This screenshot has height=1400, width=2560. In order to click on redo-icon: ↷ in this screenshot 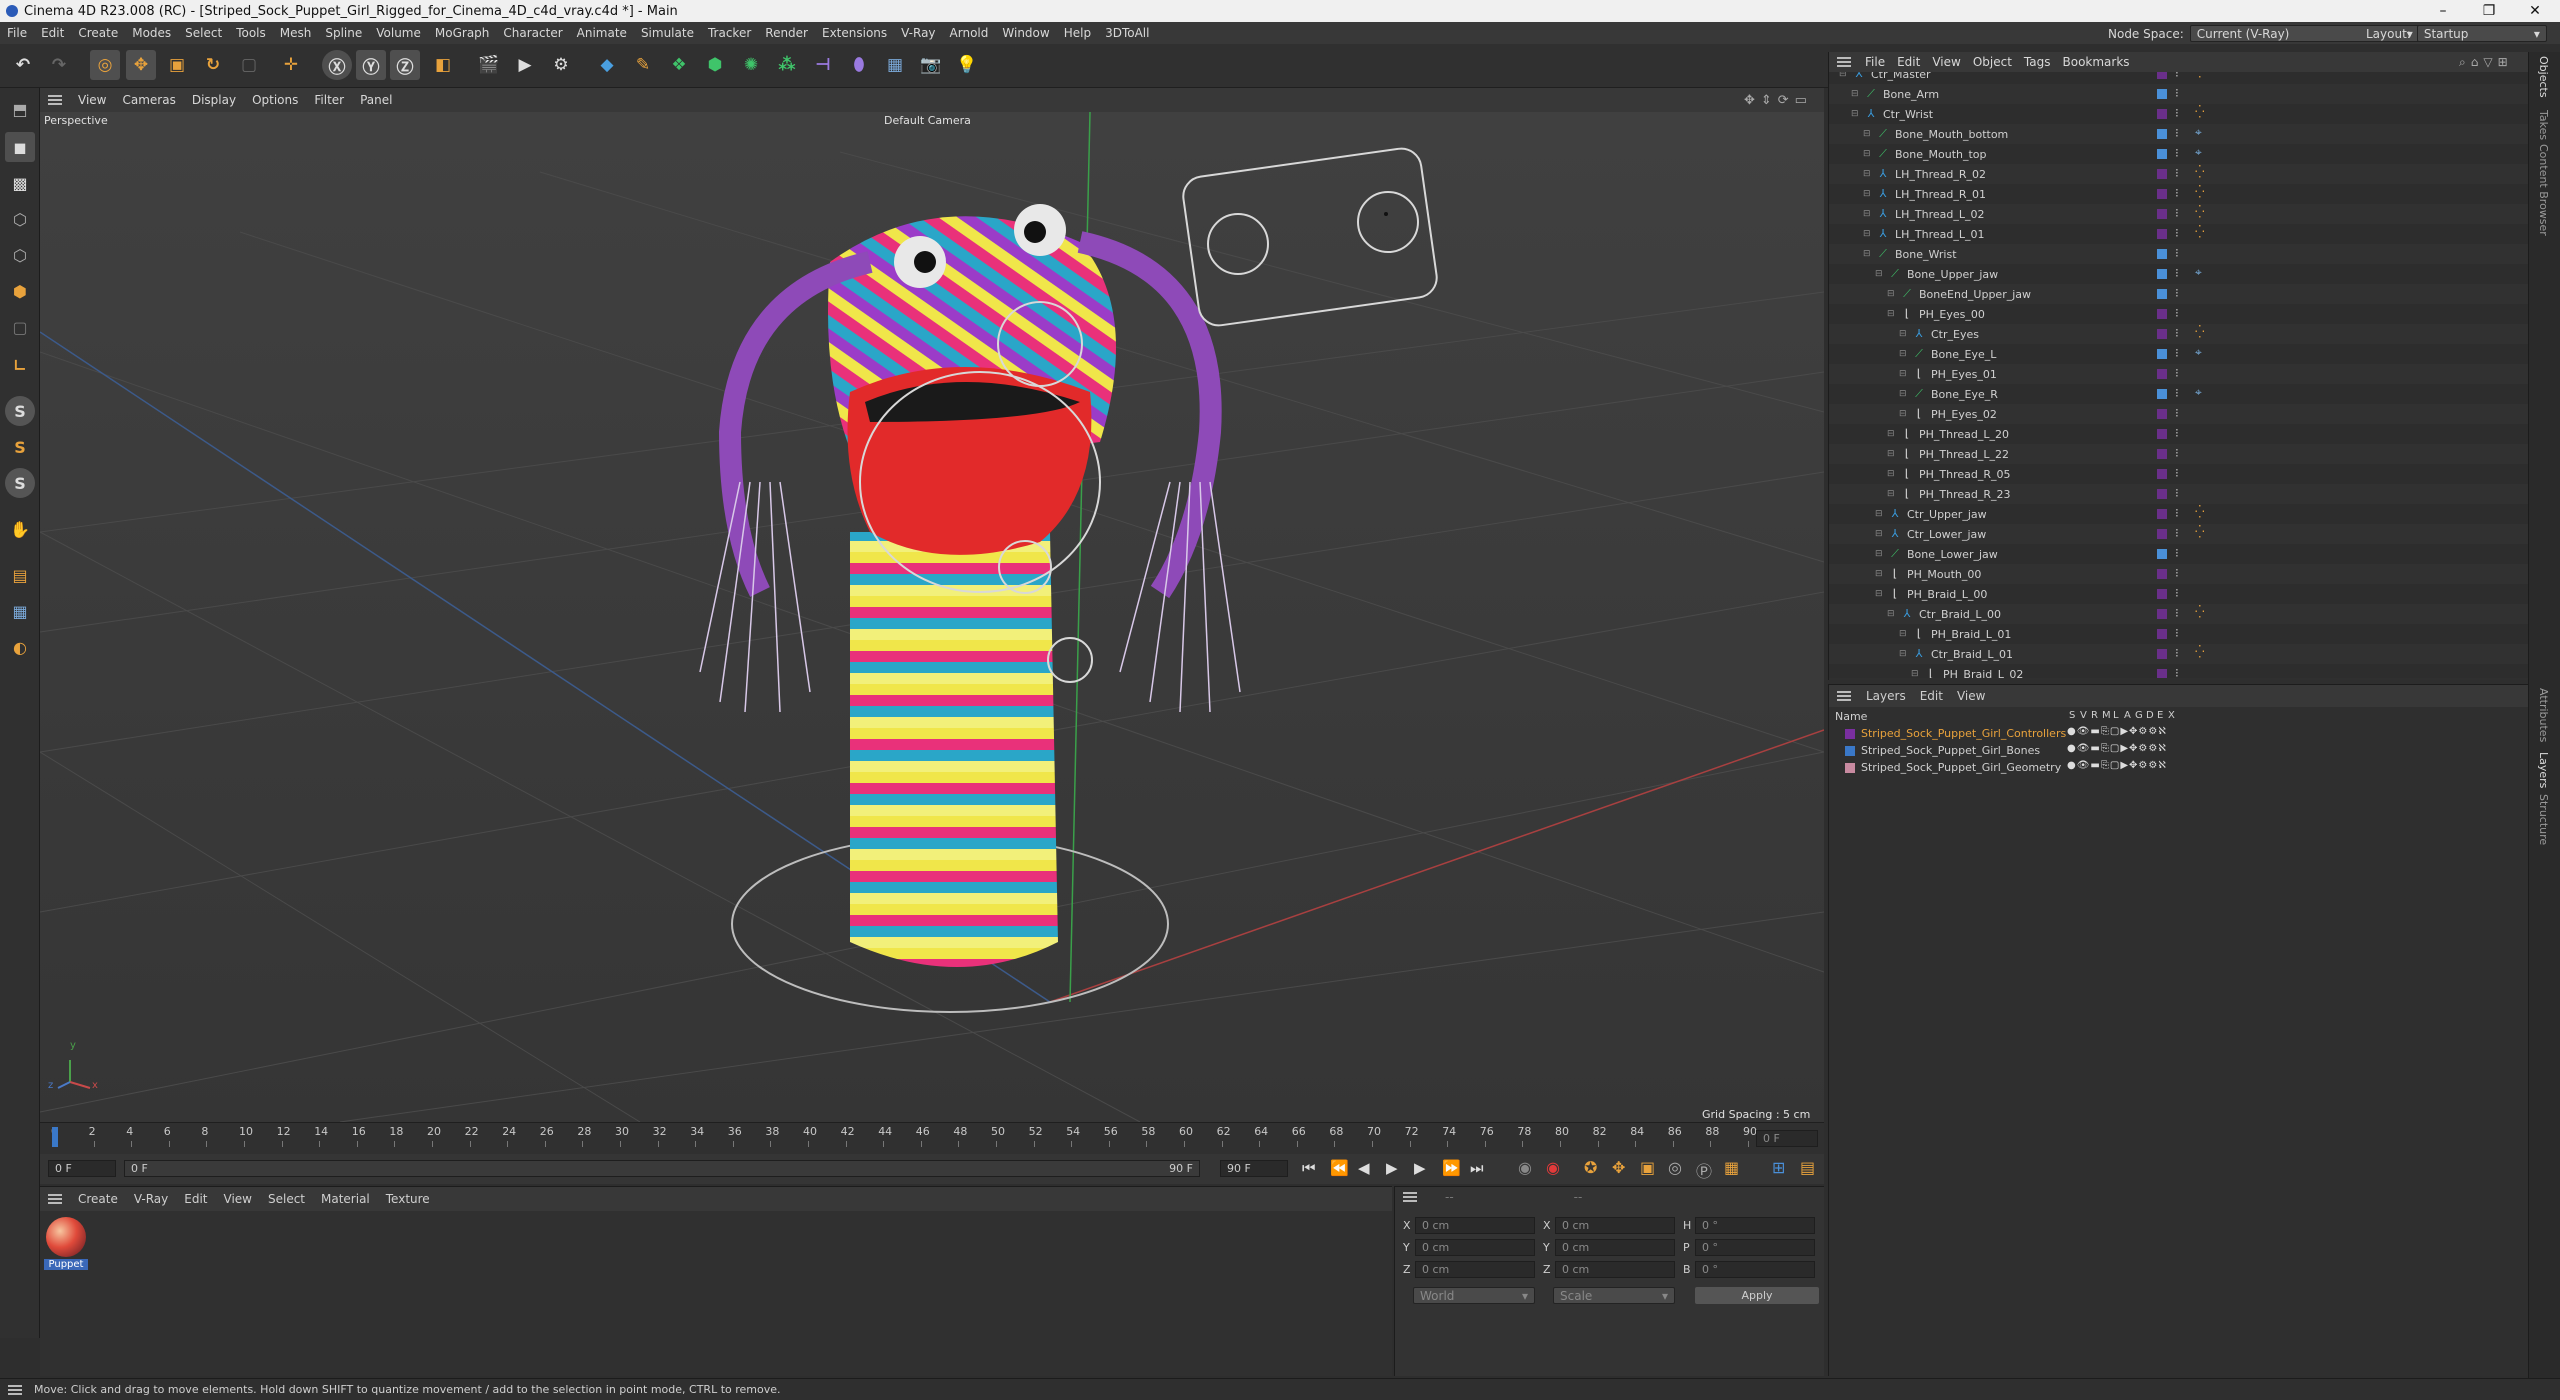, I will do `click(59, 65)`.